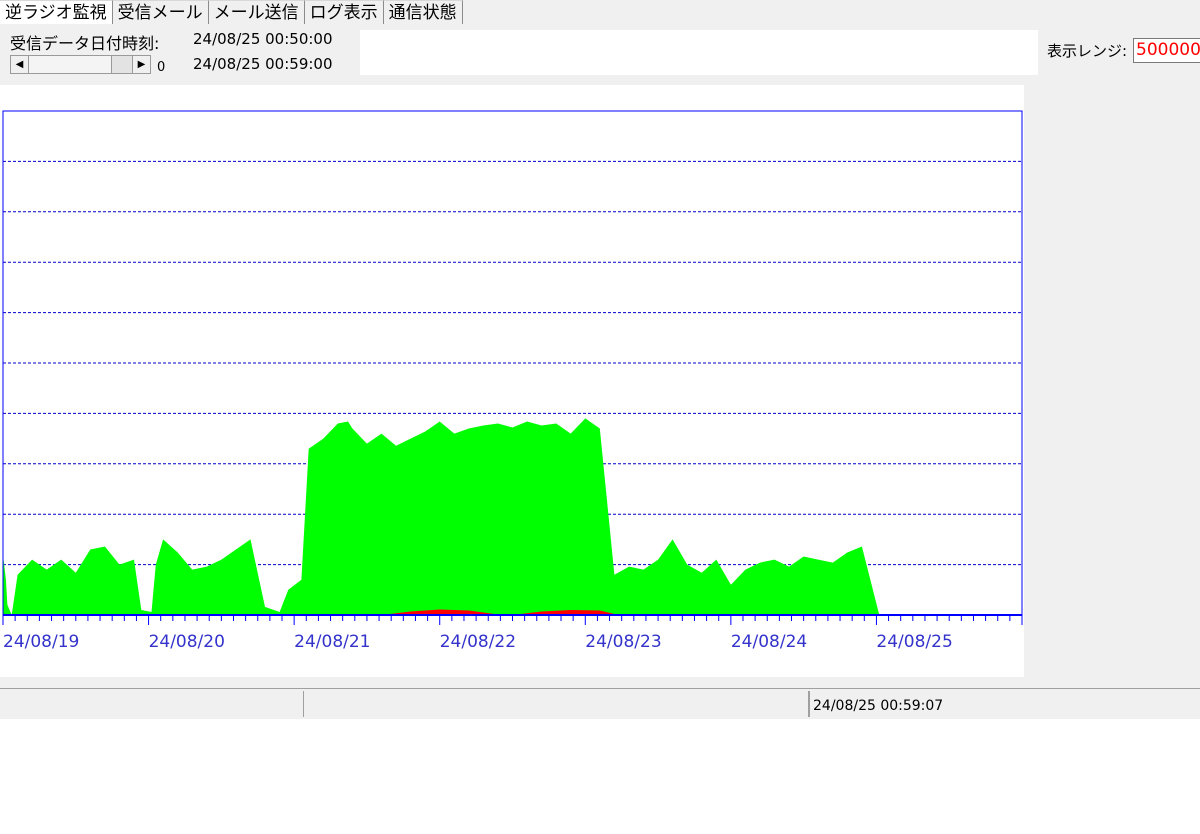 The width and height of the screenshot is (1200, 834). Describe the element at coordinates (344, 12) in the screenshot. I see `tab-log-view: ログ表示` at that location.